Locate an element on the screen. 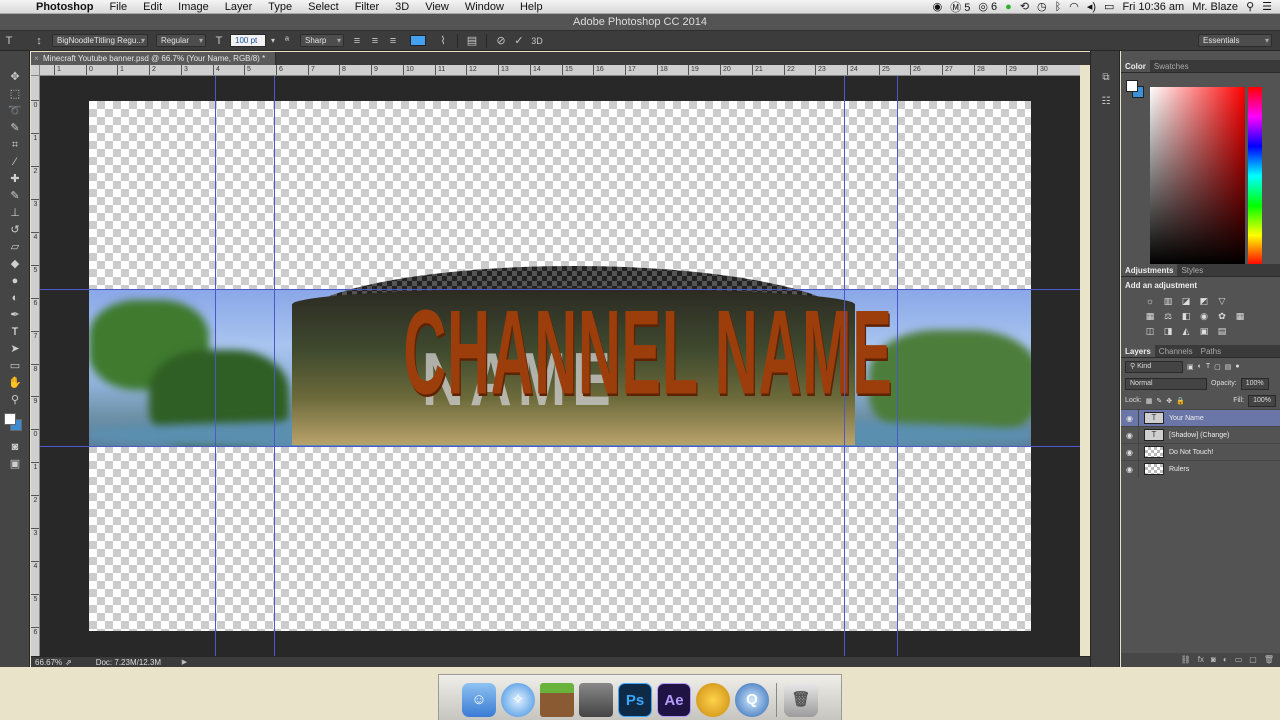  menu-view: View is located at coordinates (437, 7).